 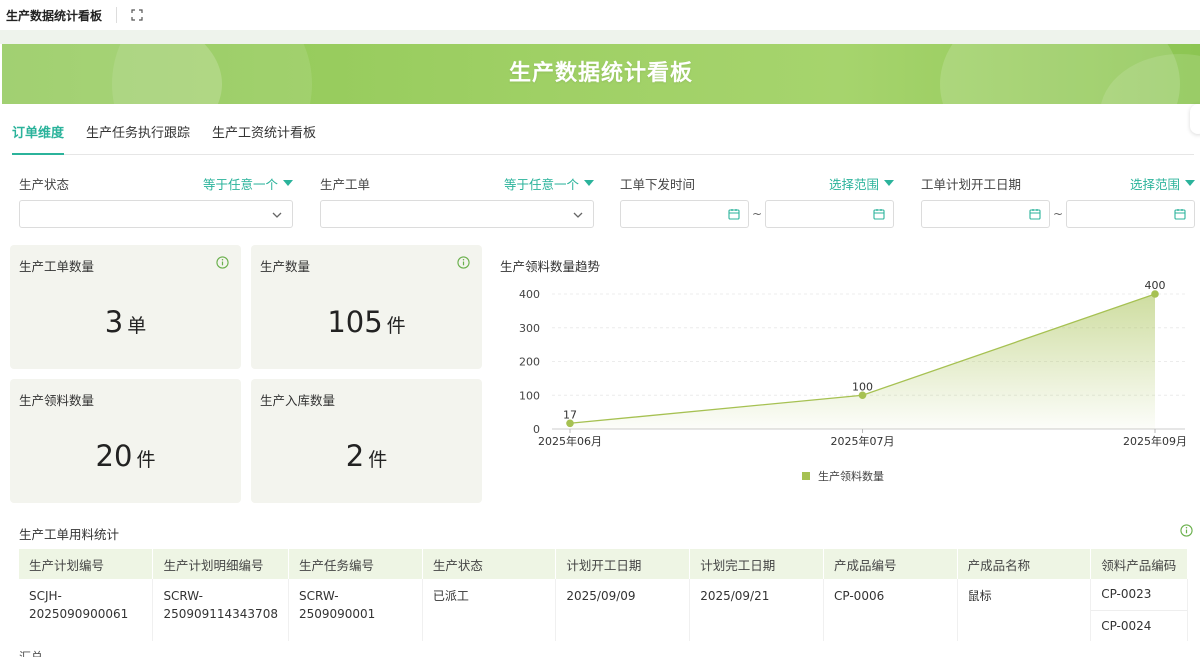 I want to click on kpi-number: 2, so click(x=355, y=456).